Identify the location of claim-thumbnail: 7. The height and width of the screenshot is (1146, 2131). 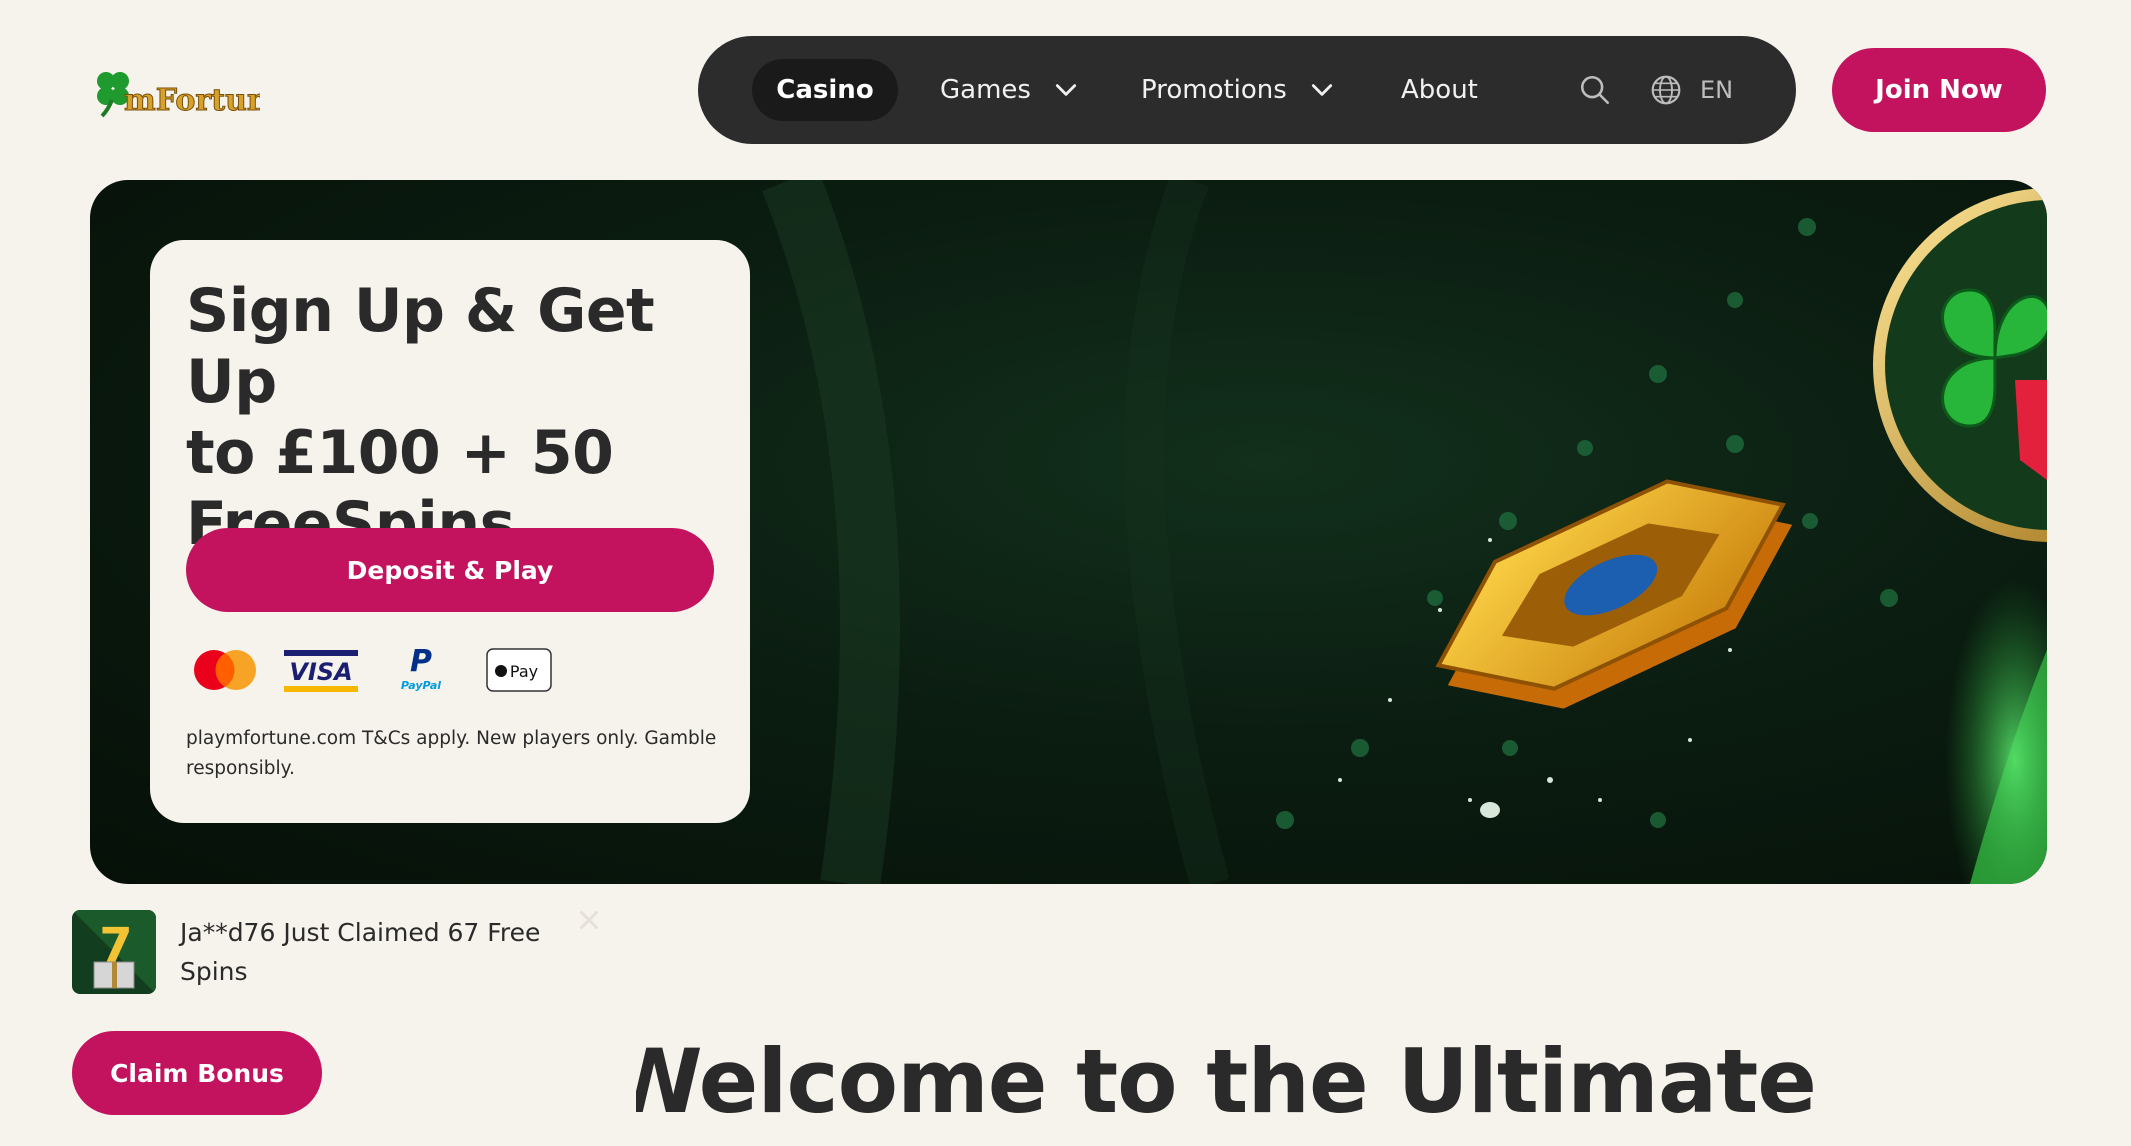
(114, 952).